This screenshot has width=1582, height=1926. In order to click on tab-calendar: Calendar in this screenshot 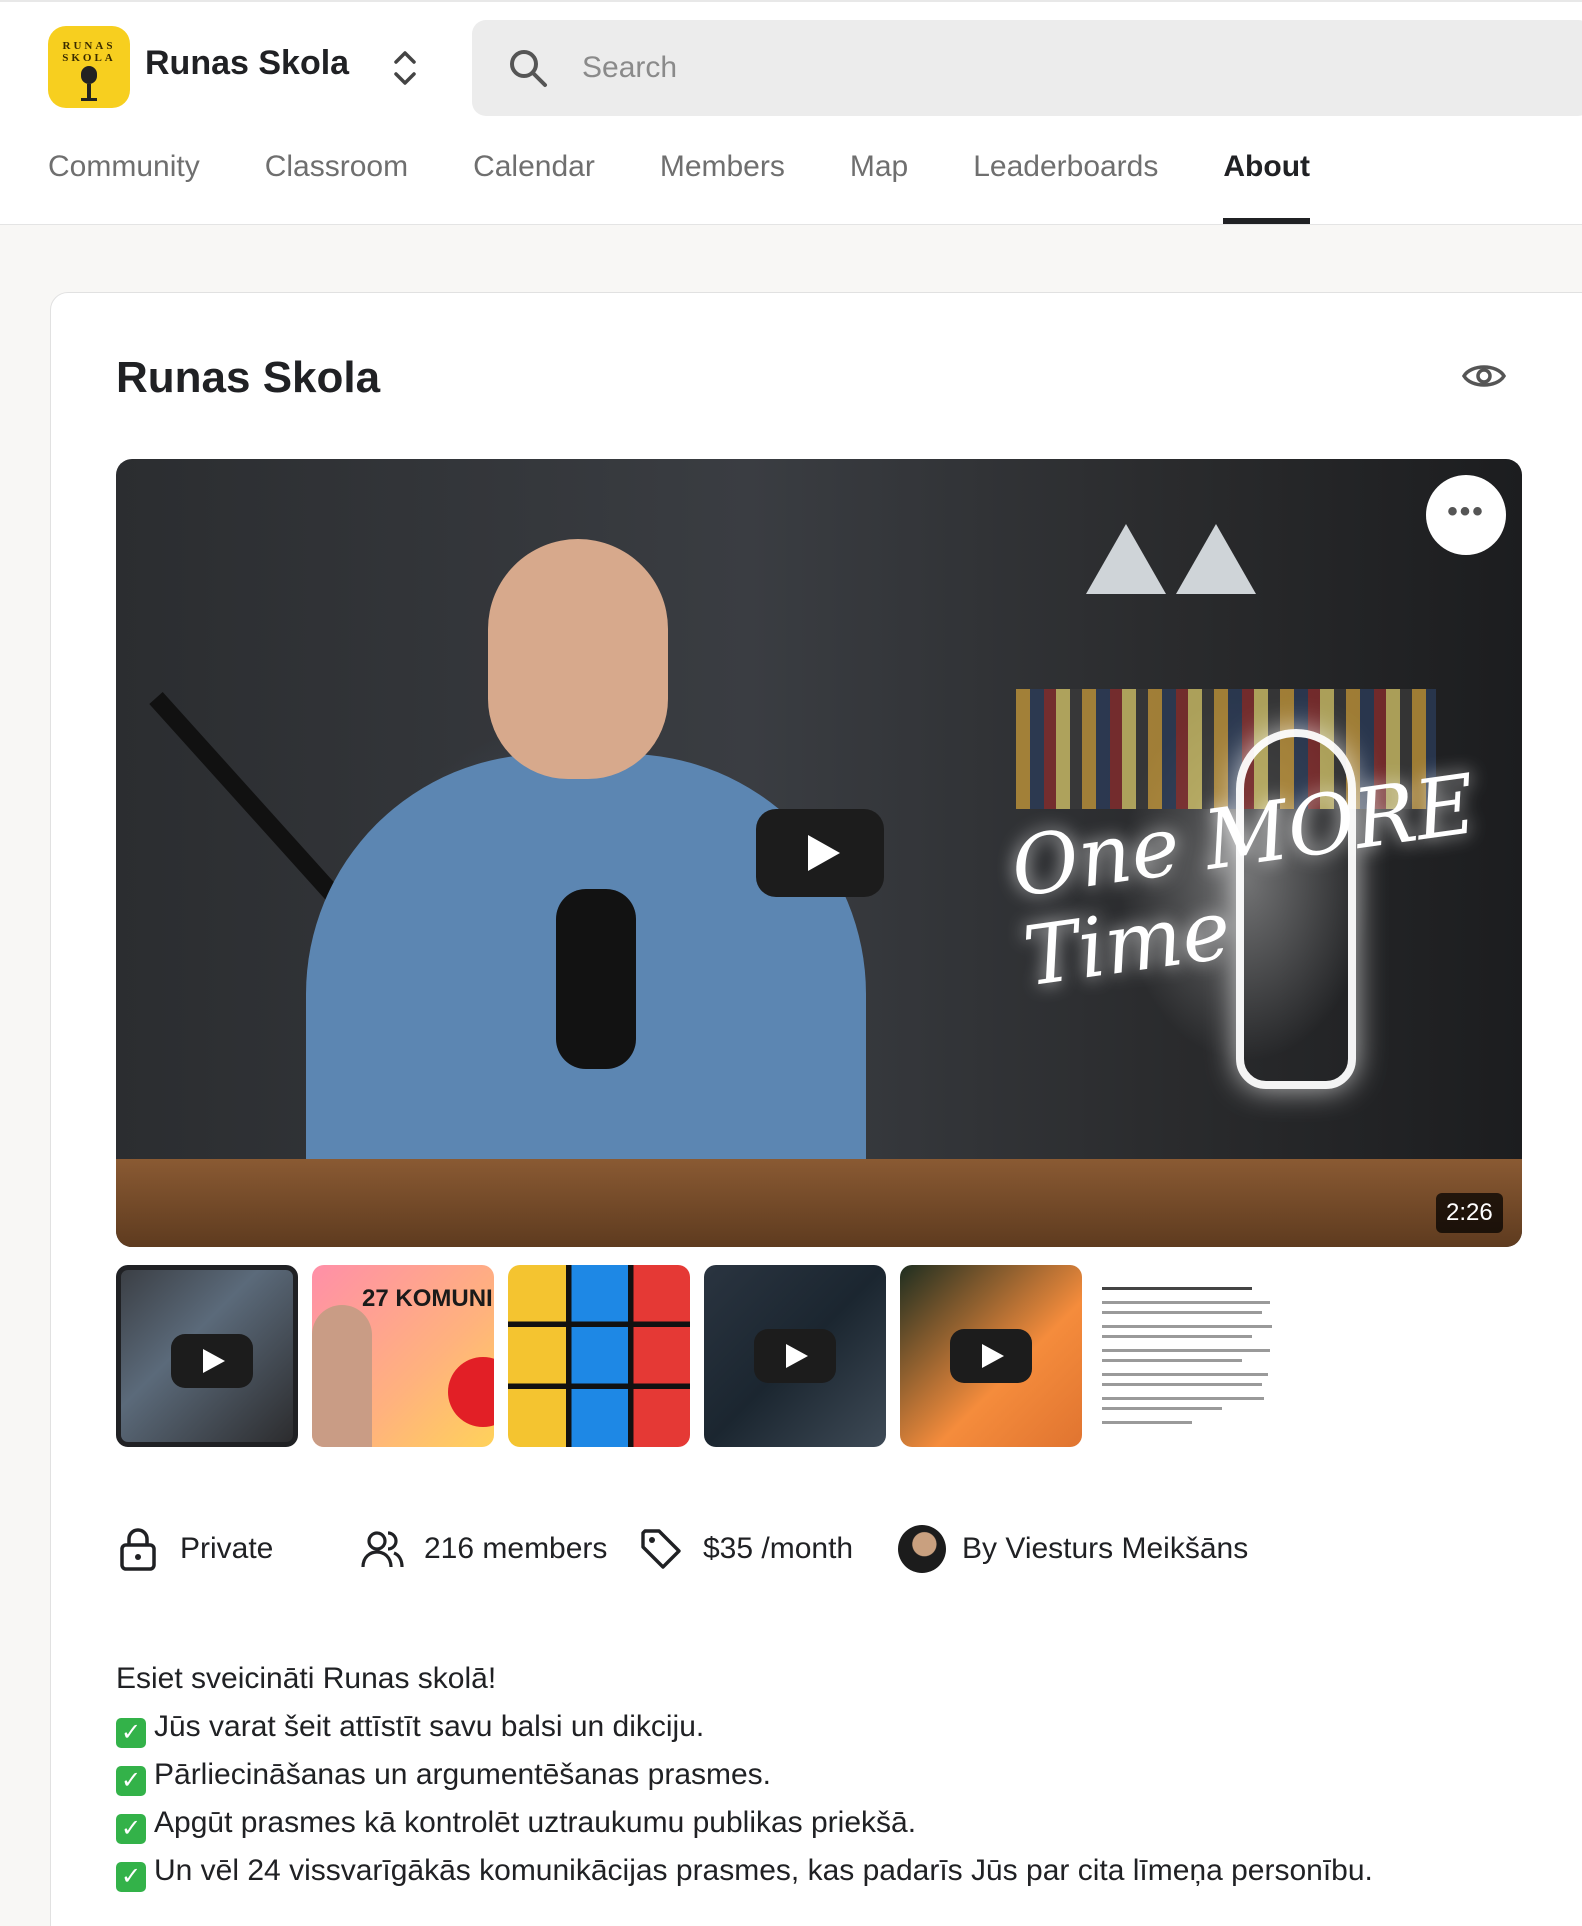, I will do `click(534, 188)`.